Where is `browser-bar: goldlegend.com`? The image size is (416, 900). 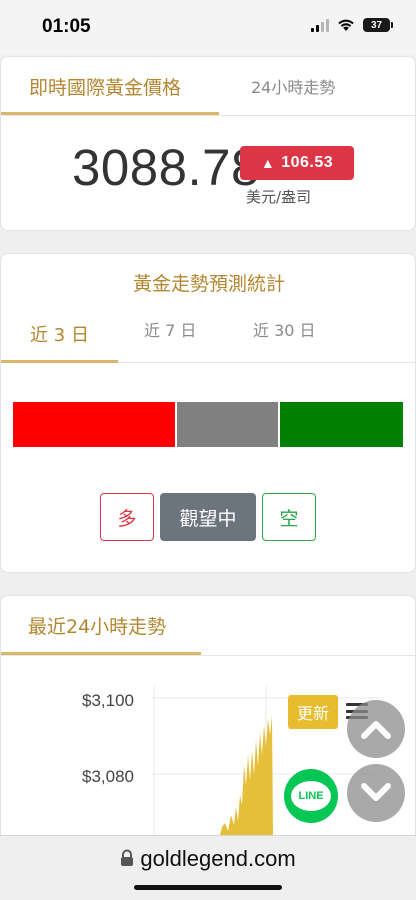 browser-bar: goldlegend.com is located at coordinates (208, 867).